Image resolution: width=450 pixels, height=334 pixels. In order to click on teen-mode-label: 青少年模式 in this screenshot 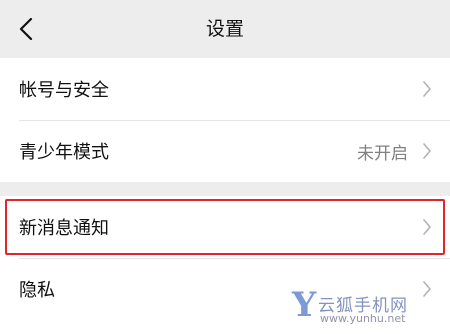, I will do `click(64, 152)`.